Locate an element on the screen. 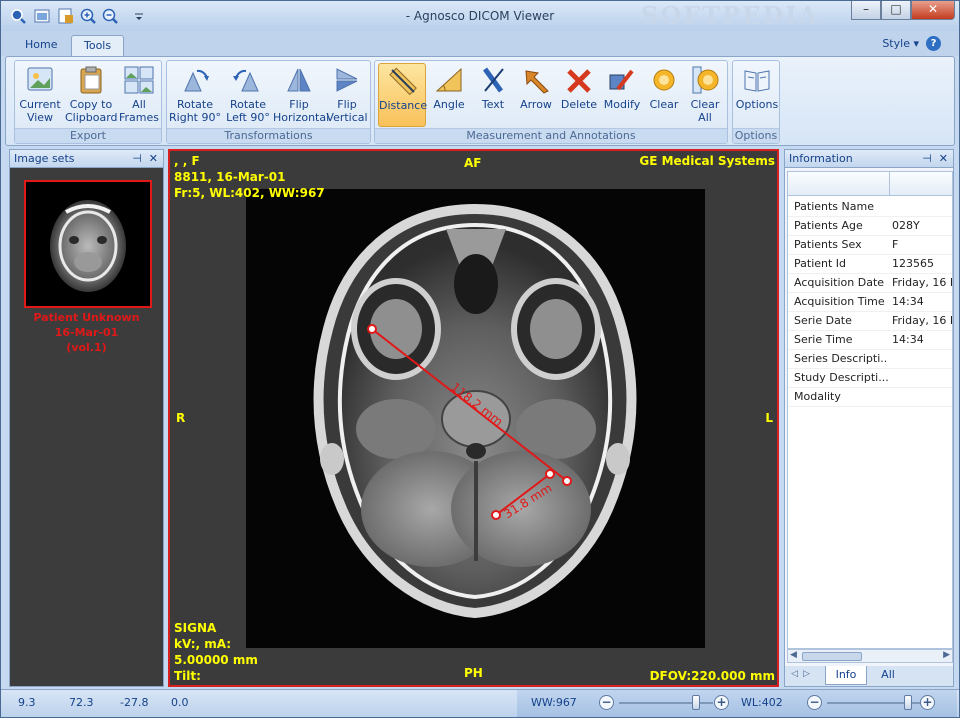  title-bar: - Agnosco DICOM Viewer SOFTPEDIA – □ ✕ is located at coordinates (480, 16).